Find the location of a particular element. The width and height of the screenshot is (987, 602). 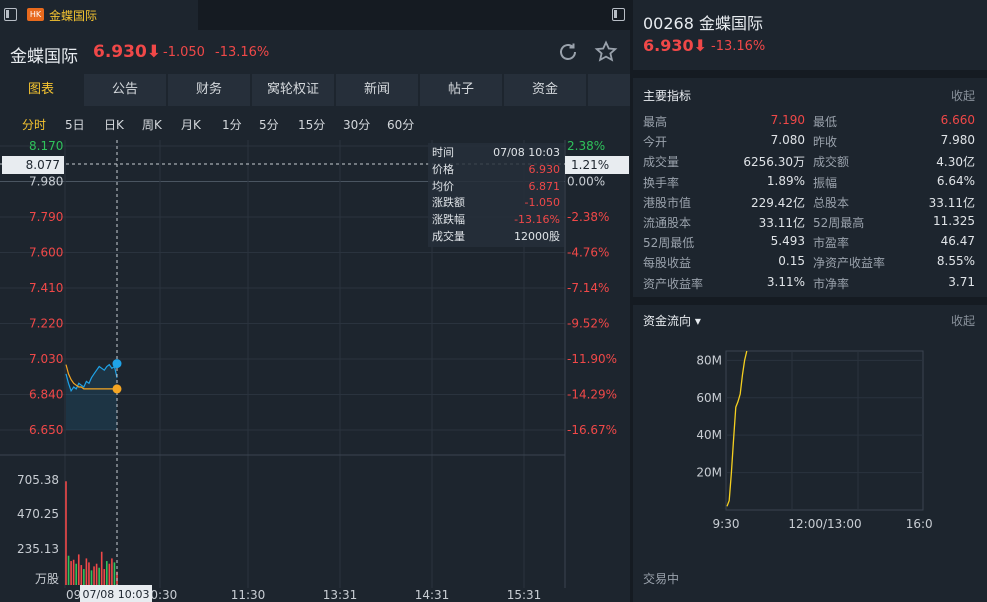

metric-label: 换手率 is located at coordinates (661, 182).